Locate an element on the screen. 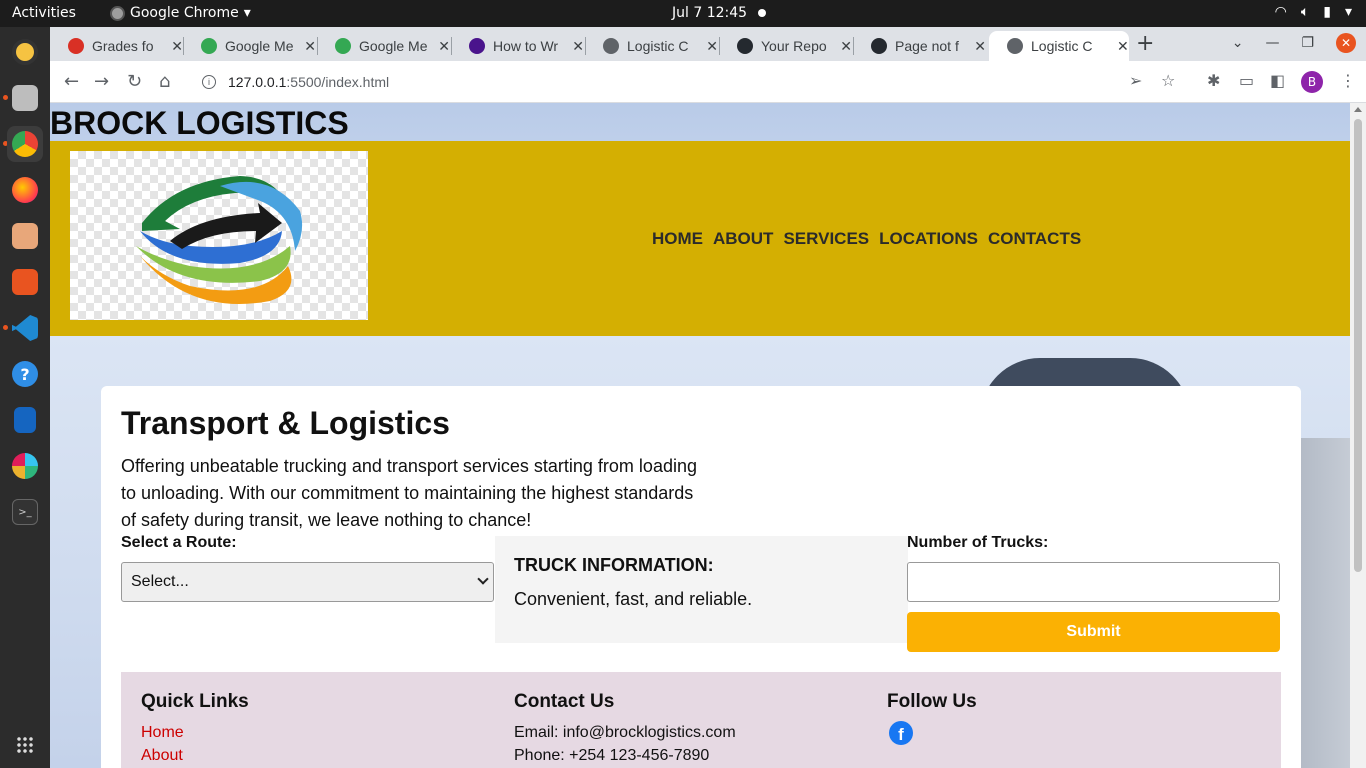 The image size is (1366, 768). submit-button: Submit is located at coordinates (1093, 632).